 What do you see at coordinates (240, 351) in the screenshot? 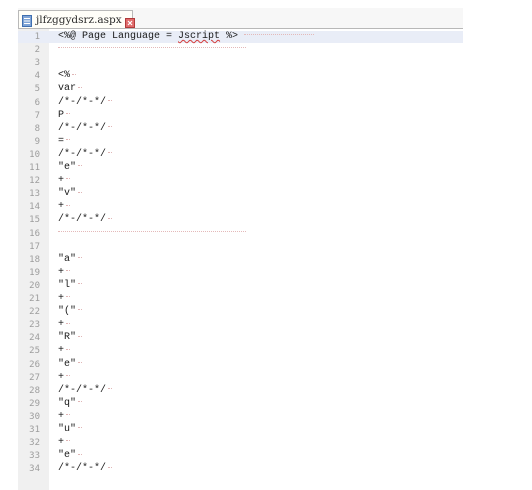
I see `code-line: 25 +` at bounding box center [240, 351].